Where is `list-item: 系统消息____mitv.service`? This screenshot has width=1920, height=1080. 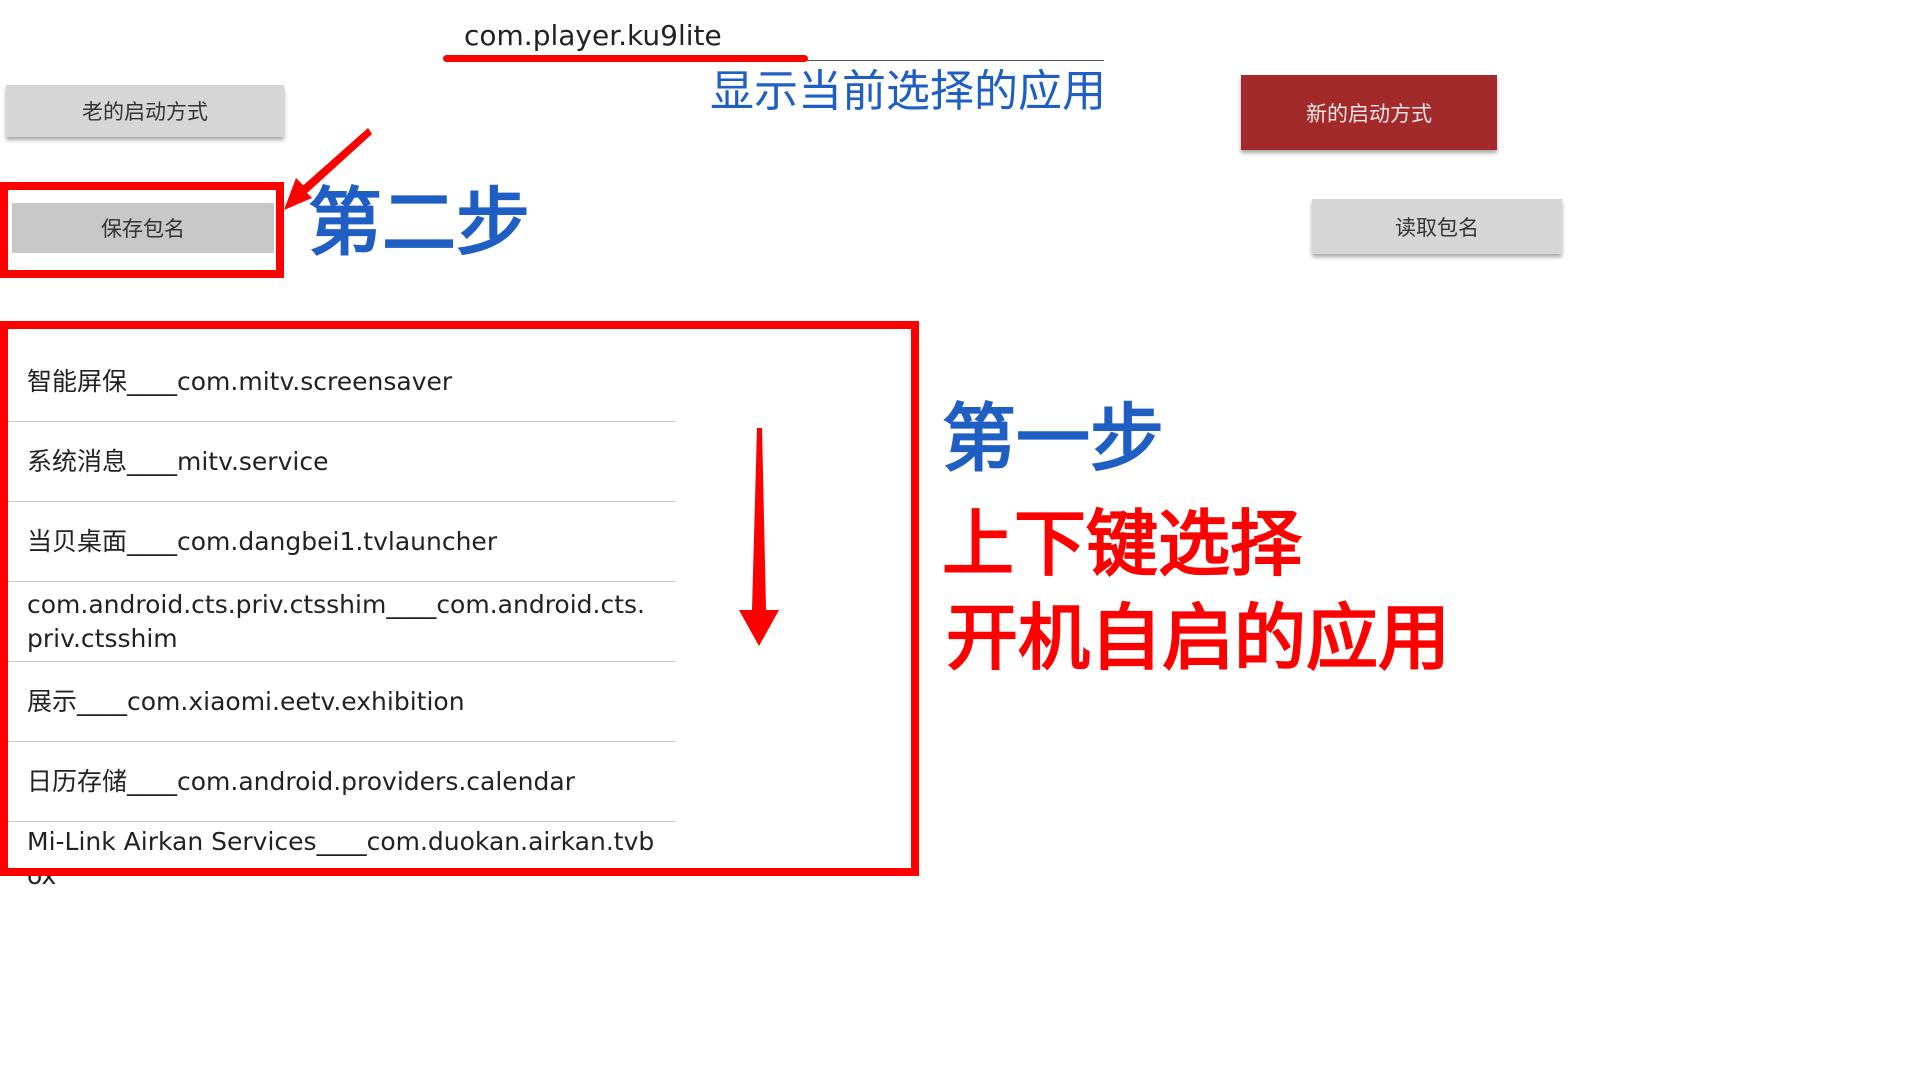
list-item: 系统消息____mitv.service is located at coordinates (340, 462).